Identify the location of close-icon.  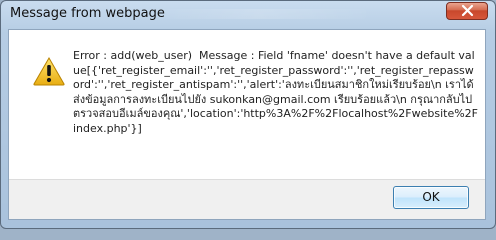
(467, 10).